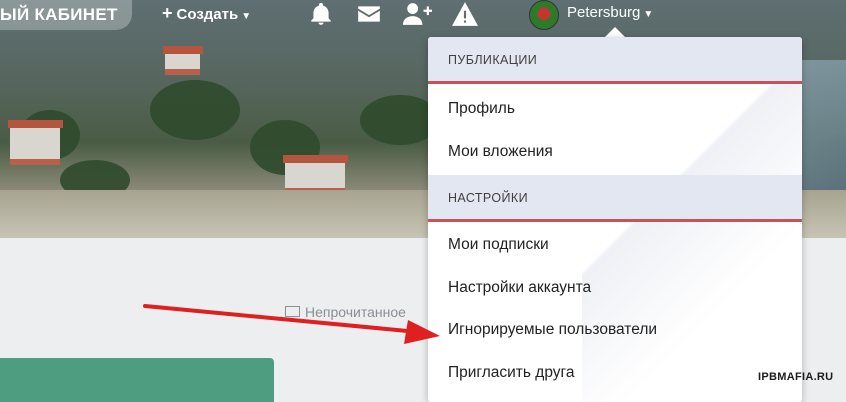  What do you see at coordinates (615, 60) in the screenshot?
I see `section-header-publications: ПУБЛИКАЦИИ` at bounding box center [615, 60].